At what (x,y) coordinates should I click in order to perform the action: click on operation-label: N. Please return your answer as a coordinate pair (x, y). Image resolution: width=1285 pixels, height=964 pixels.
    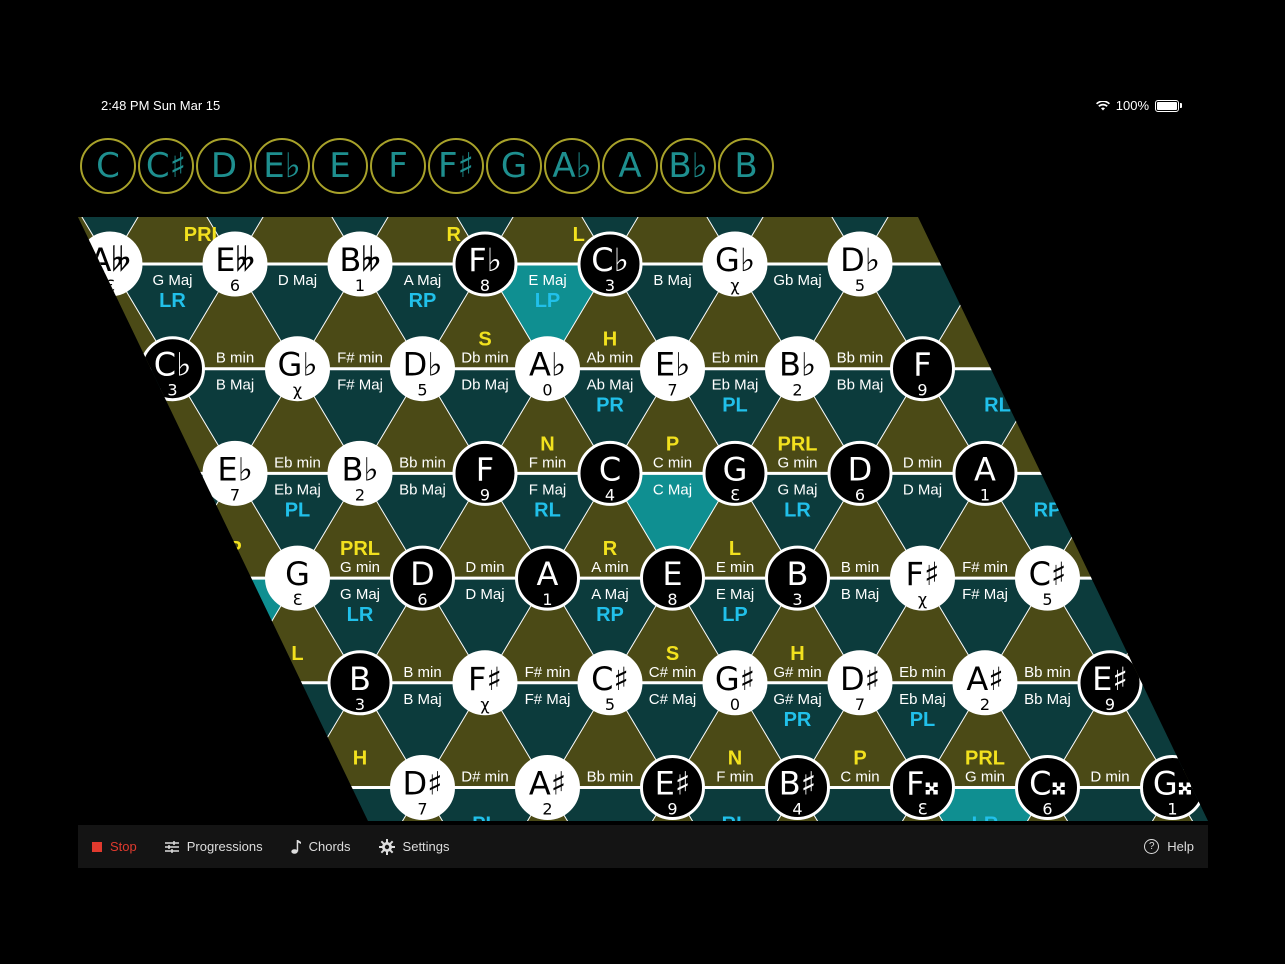
    Looking at the image, I should click on (735, 759).